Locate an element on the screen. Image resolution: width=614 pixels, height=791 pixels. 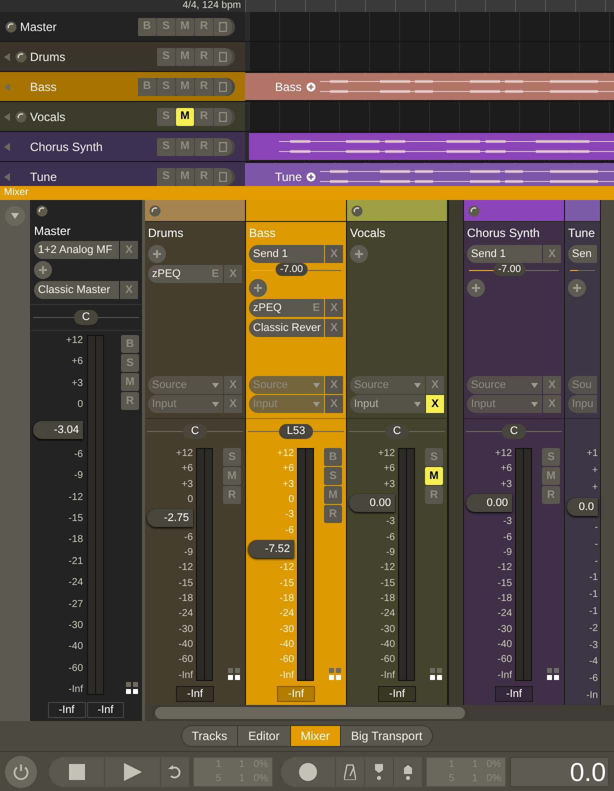
view-tab: Mixer is located at coordinates (315, 736).